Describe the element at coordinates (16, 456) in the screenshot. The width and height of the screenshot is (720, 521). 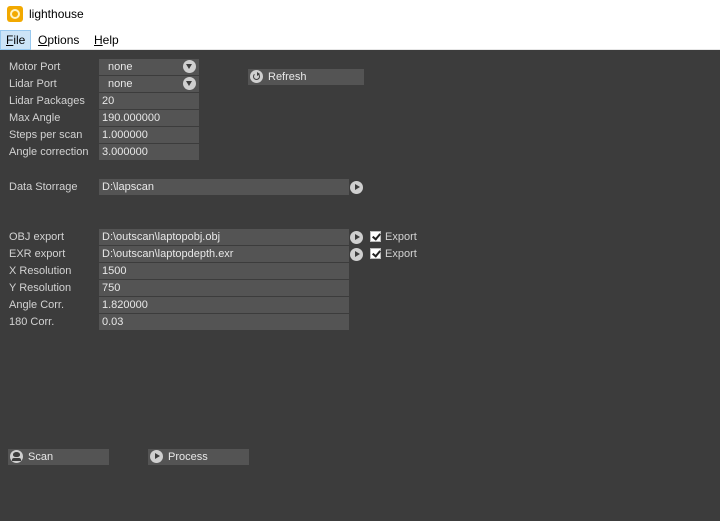
I see `scan-icon` at that location.